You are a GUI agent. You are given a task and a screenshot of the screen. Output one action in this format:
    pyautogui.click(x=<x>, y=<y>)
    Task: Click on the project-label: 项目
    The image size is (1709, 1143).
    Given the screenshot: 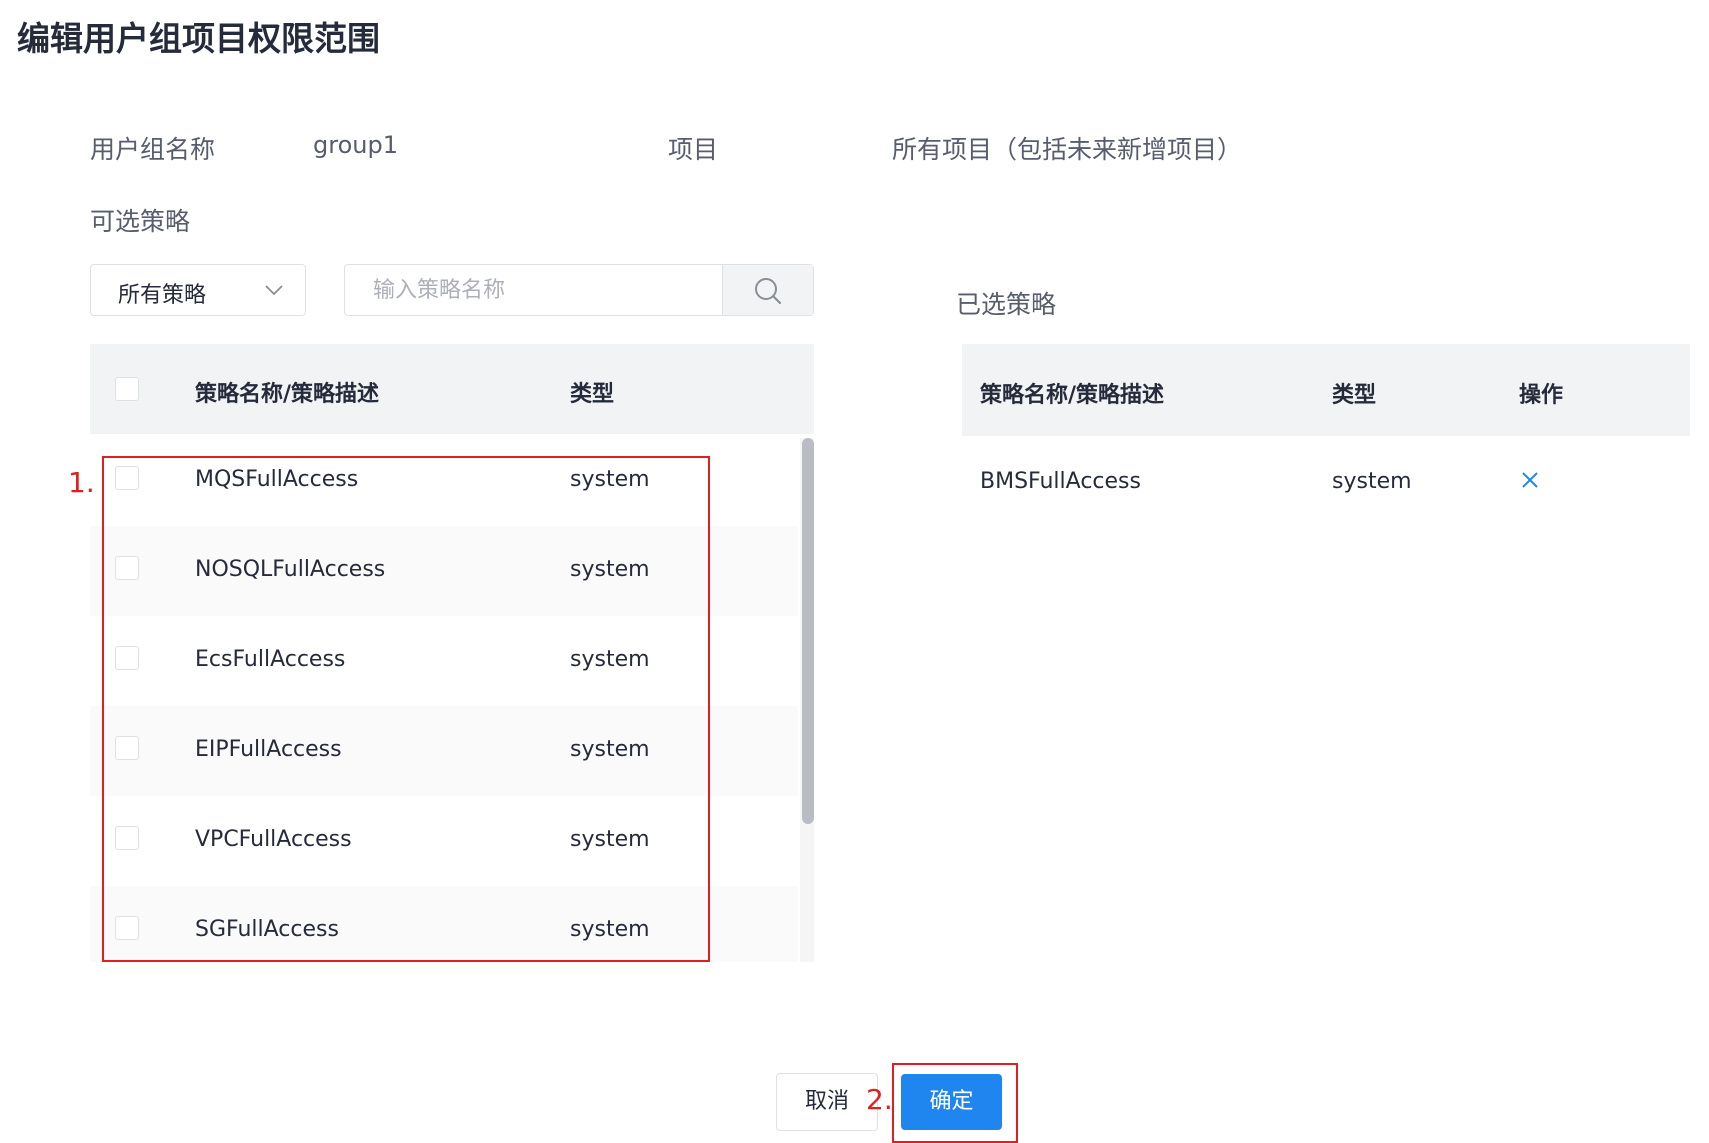 What is the action you would take?
    pyautogui.click(x=693, y=149)
    